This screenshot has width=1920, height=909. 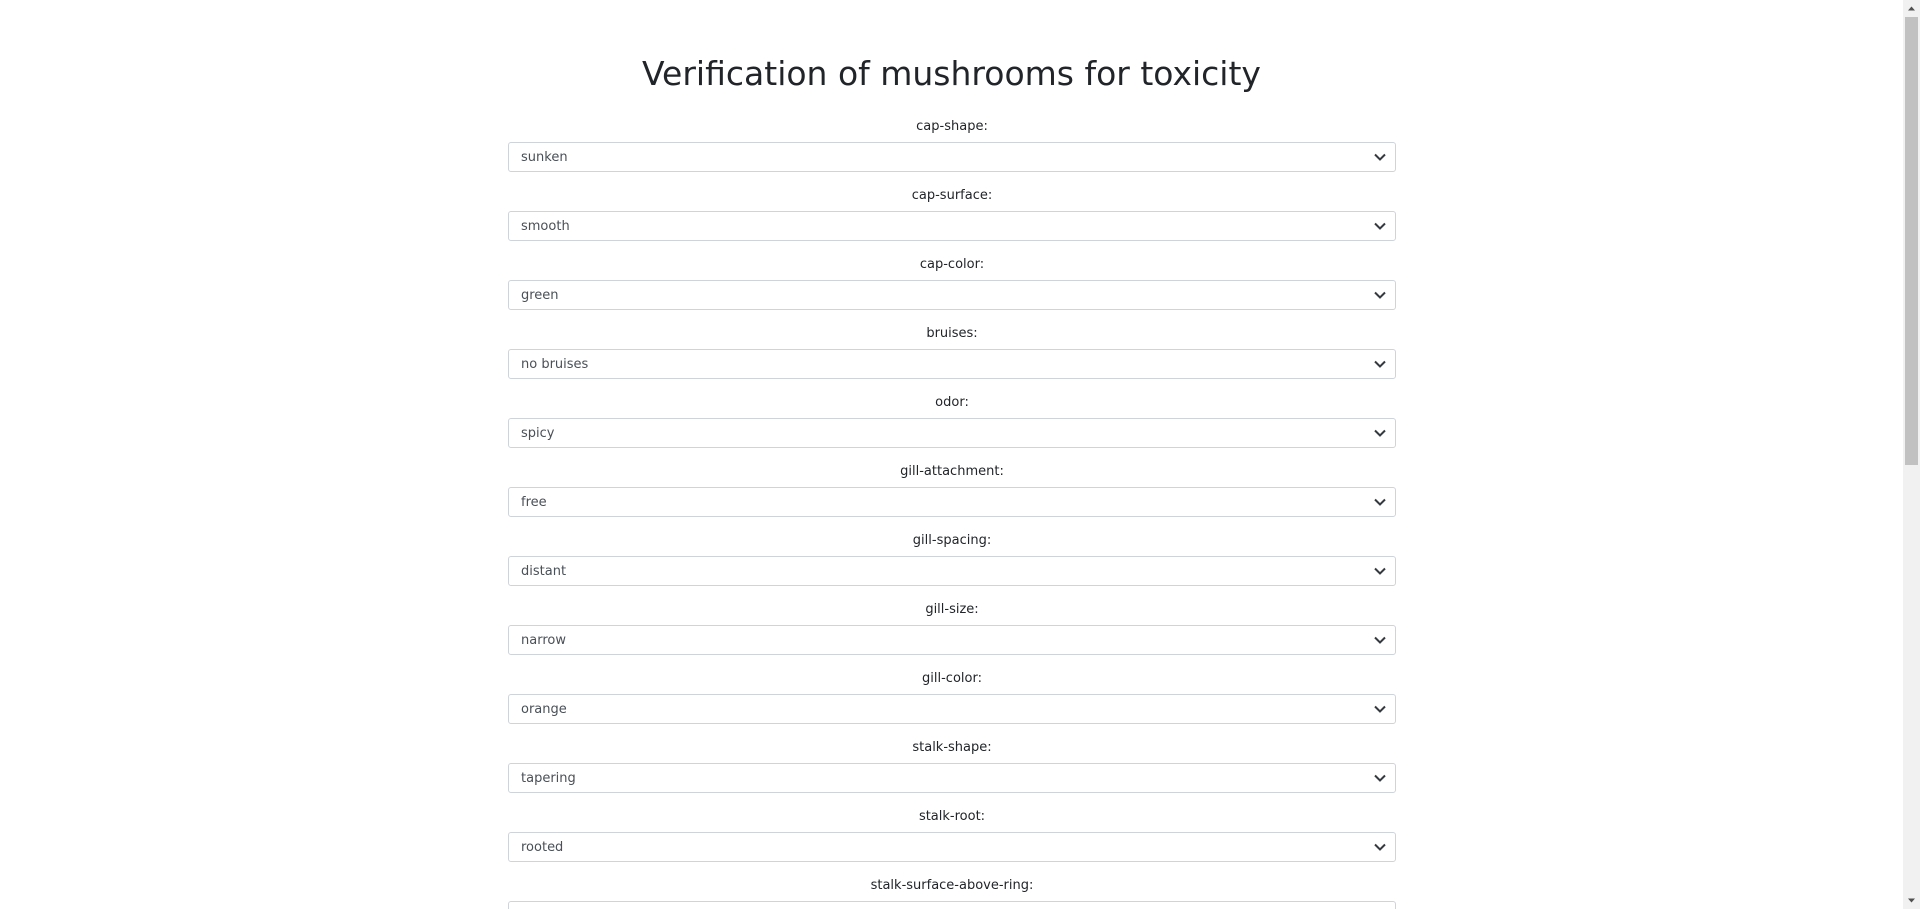 I want to click on field-stalk-root: stalk-root: rooted, so click(x=952, y=841).